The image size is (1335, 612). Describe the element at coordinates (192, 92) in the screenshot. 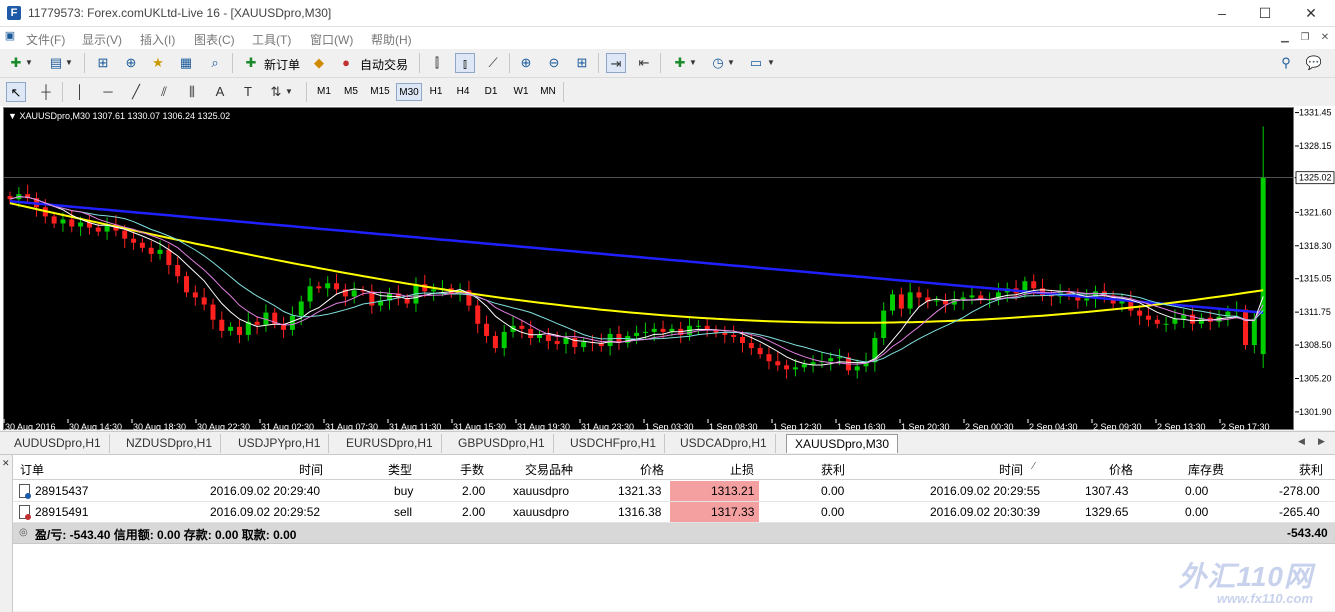

I see `fibonacci-icon: ⫼` at that location.